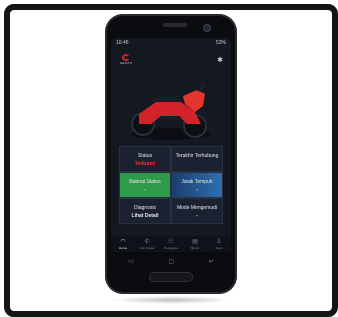  What do you see at coordinates (220, 43) in the screenshot?
I see `status-battery: 53%` at bounding box center [220, 43].